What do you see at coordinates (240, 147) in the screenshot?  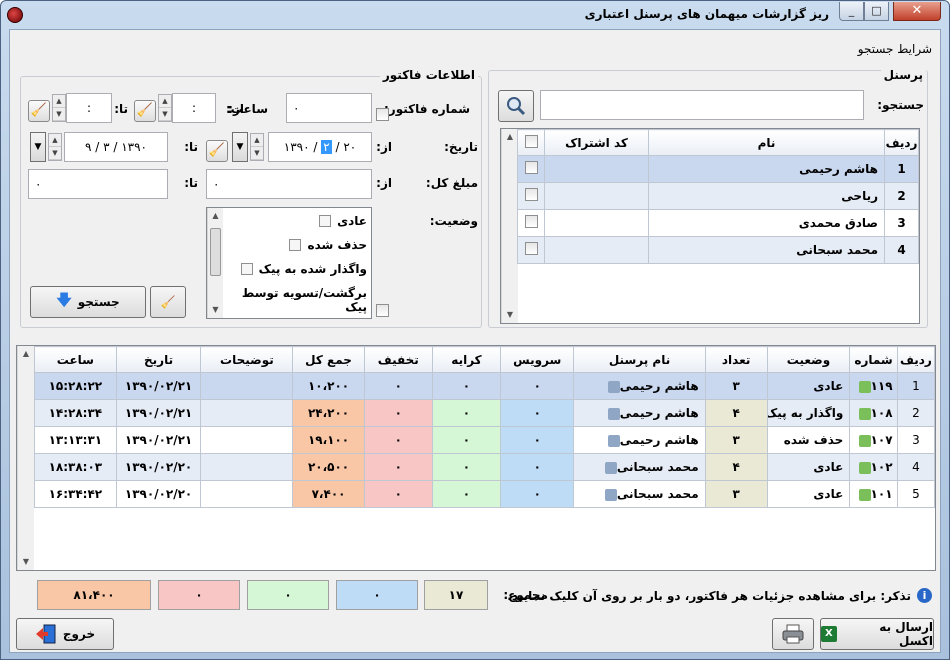 I see `date-from-dropdown: ▼` at bounding box center [240, 147].